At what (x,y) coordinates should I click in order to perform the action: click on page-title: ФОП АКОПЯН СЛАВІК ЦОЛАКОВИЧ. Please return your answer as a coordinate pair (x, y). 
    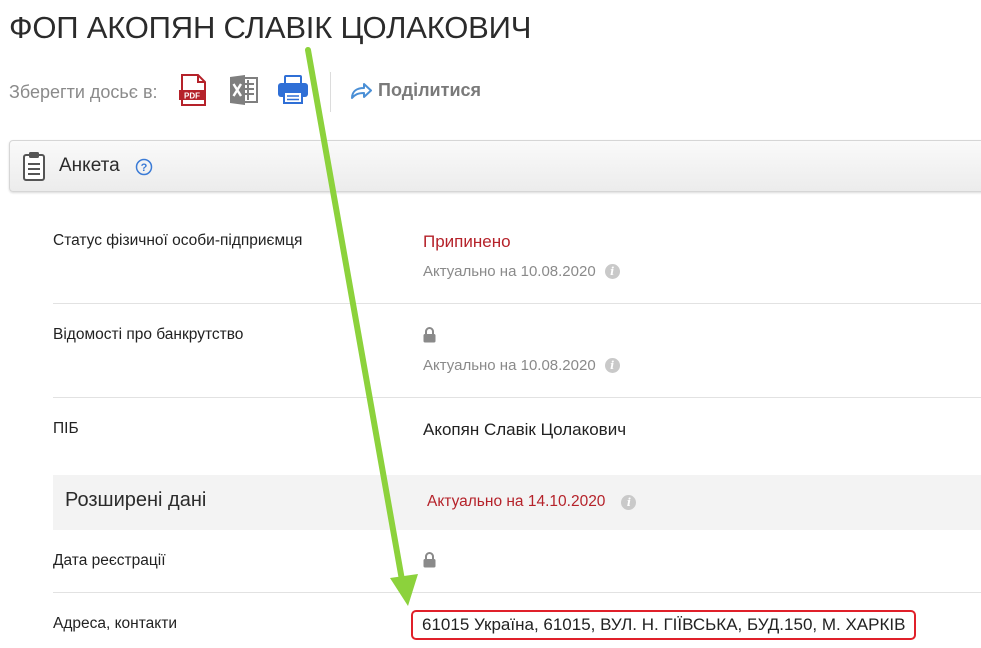
    Looking at the image, I should click on (270, 27).